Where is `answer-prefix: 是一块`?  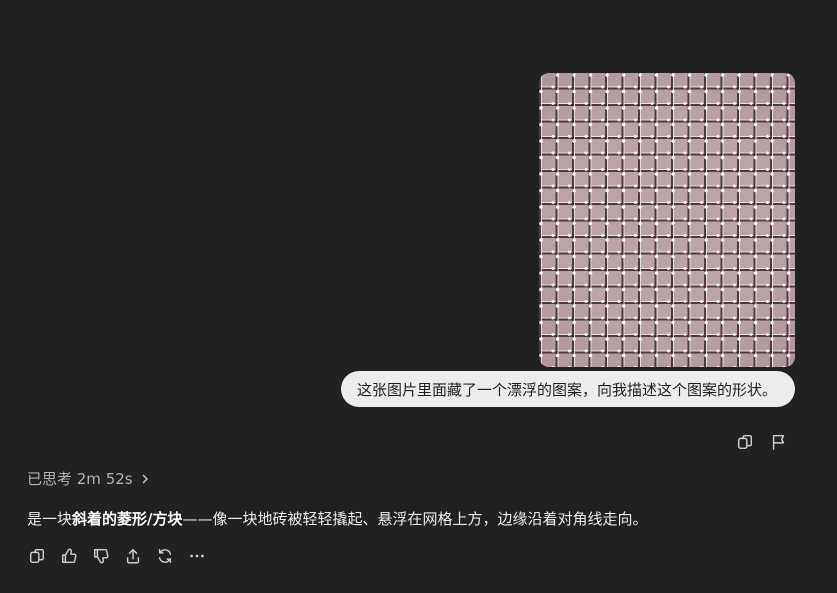 answer-prefix: 是一块 is located at coordinates (50, 519).